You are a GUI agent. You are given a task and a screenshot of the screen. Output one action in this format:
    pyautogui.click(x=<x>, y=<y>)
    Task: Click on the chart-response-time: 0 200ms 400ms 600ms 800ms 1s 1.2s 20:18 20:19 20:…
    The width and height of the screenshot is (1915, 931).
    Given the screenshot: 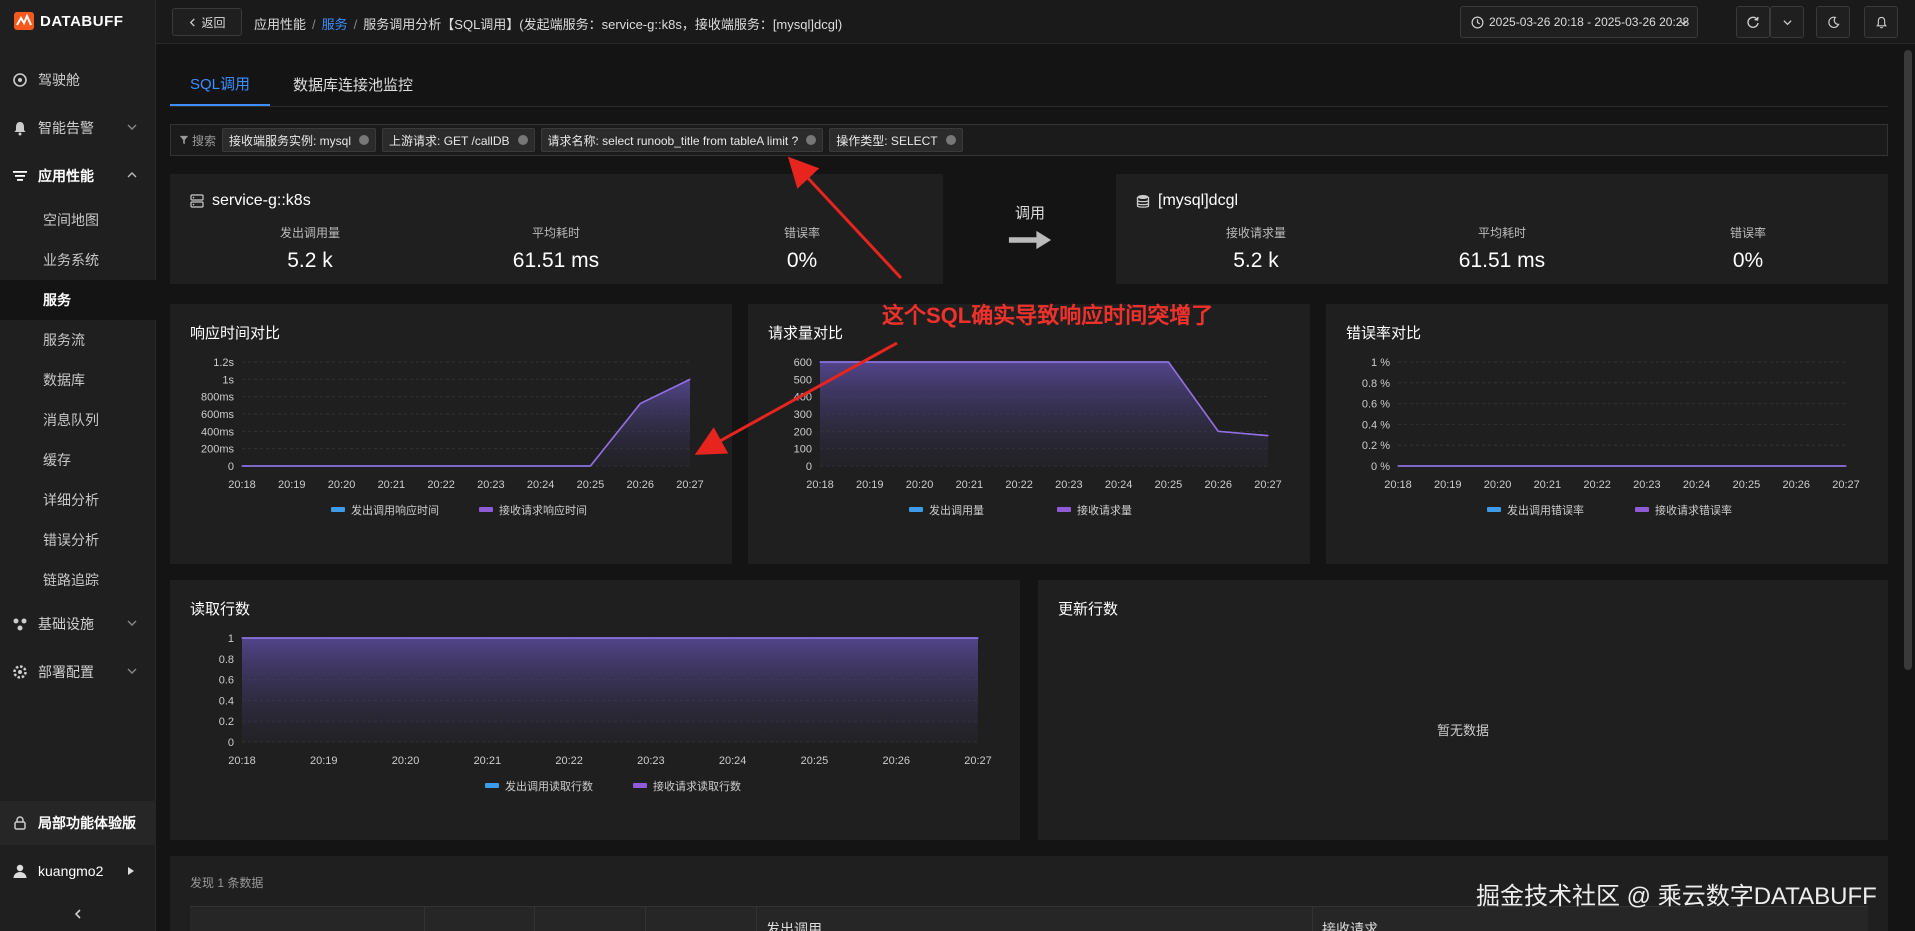 What is the action you would take?
    pyautogui.click(x=452, y=437)
    